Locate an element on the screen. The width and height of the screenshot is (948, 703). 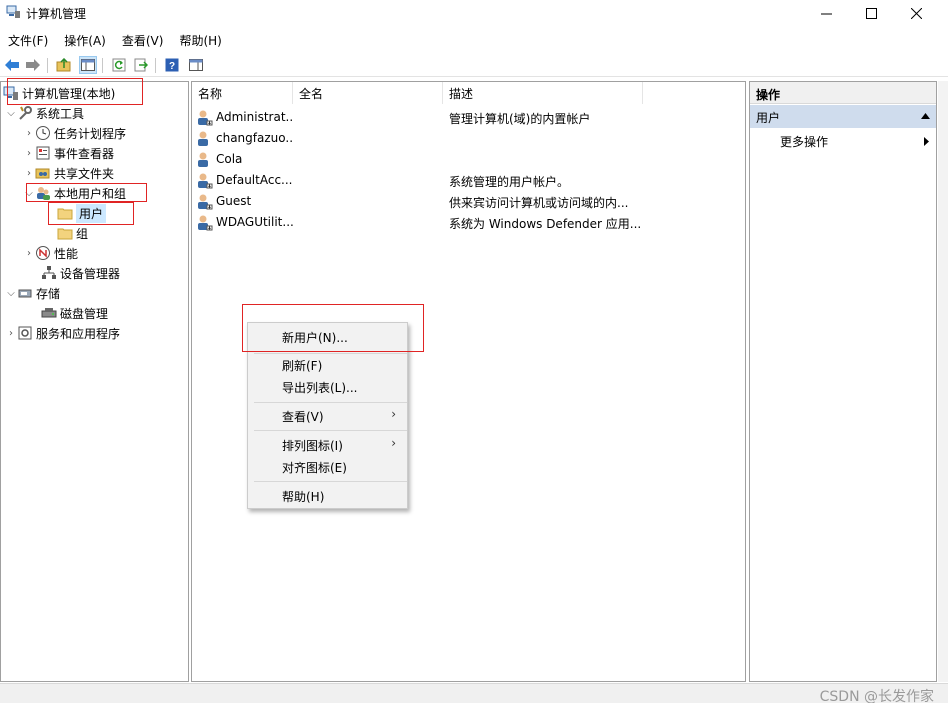
menu-item-help: 帮助(H) is located at coordinates (327, 495).